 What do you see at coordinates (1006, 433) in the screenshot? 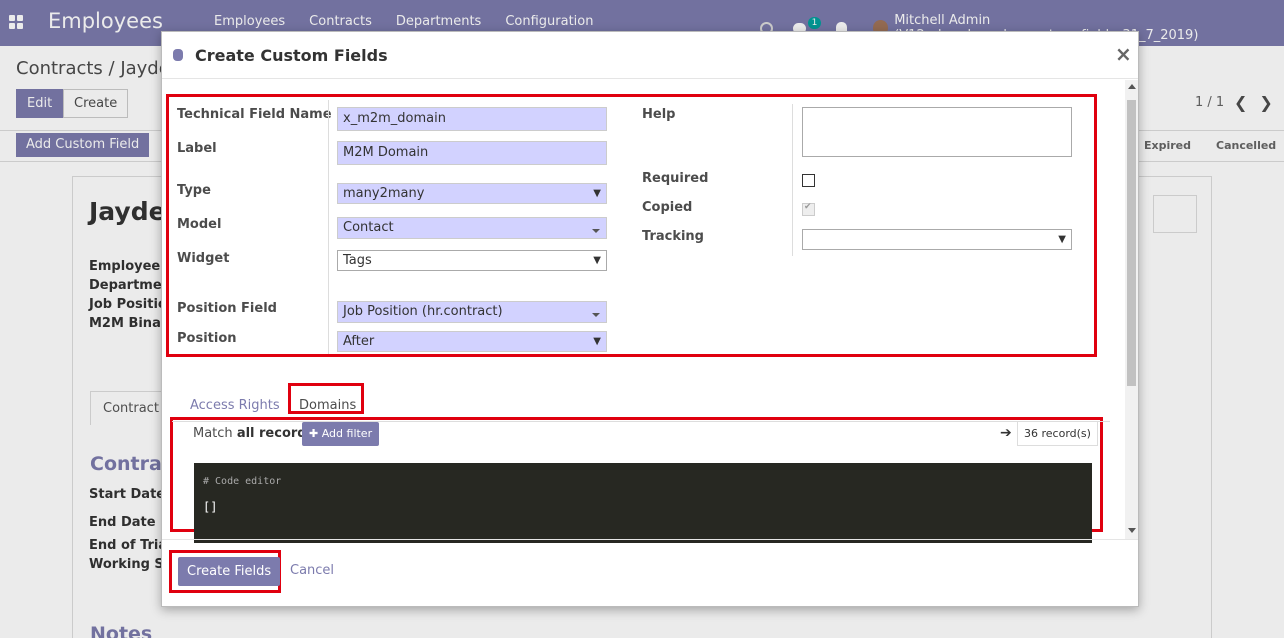
I see `arrow-right-icon: ➔` at bounding box center [1006, 433].